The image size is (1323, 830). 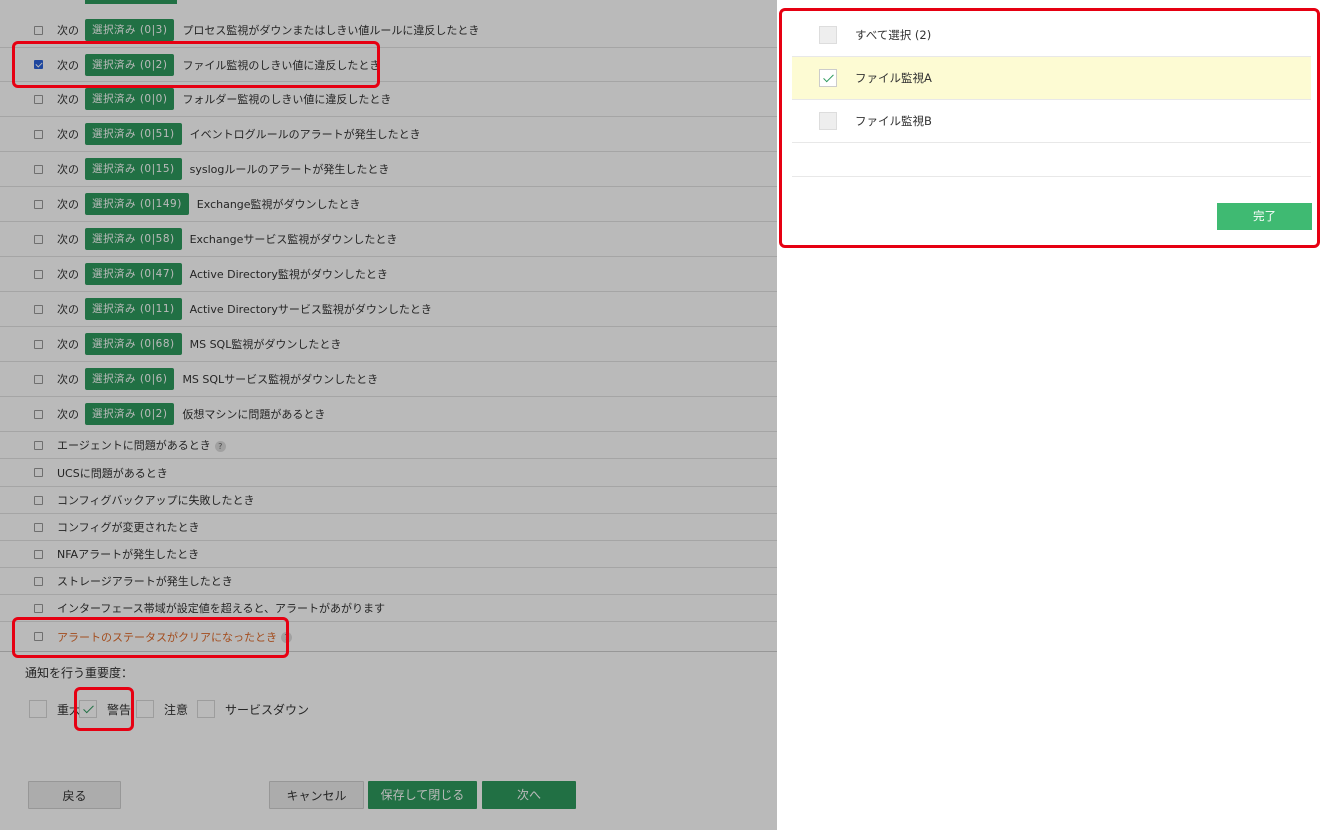 I want to click on selected-count-button: 選択済み (0|3), so click(x=130, y=30).